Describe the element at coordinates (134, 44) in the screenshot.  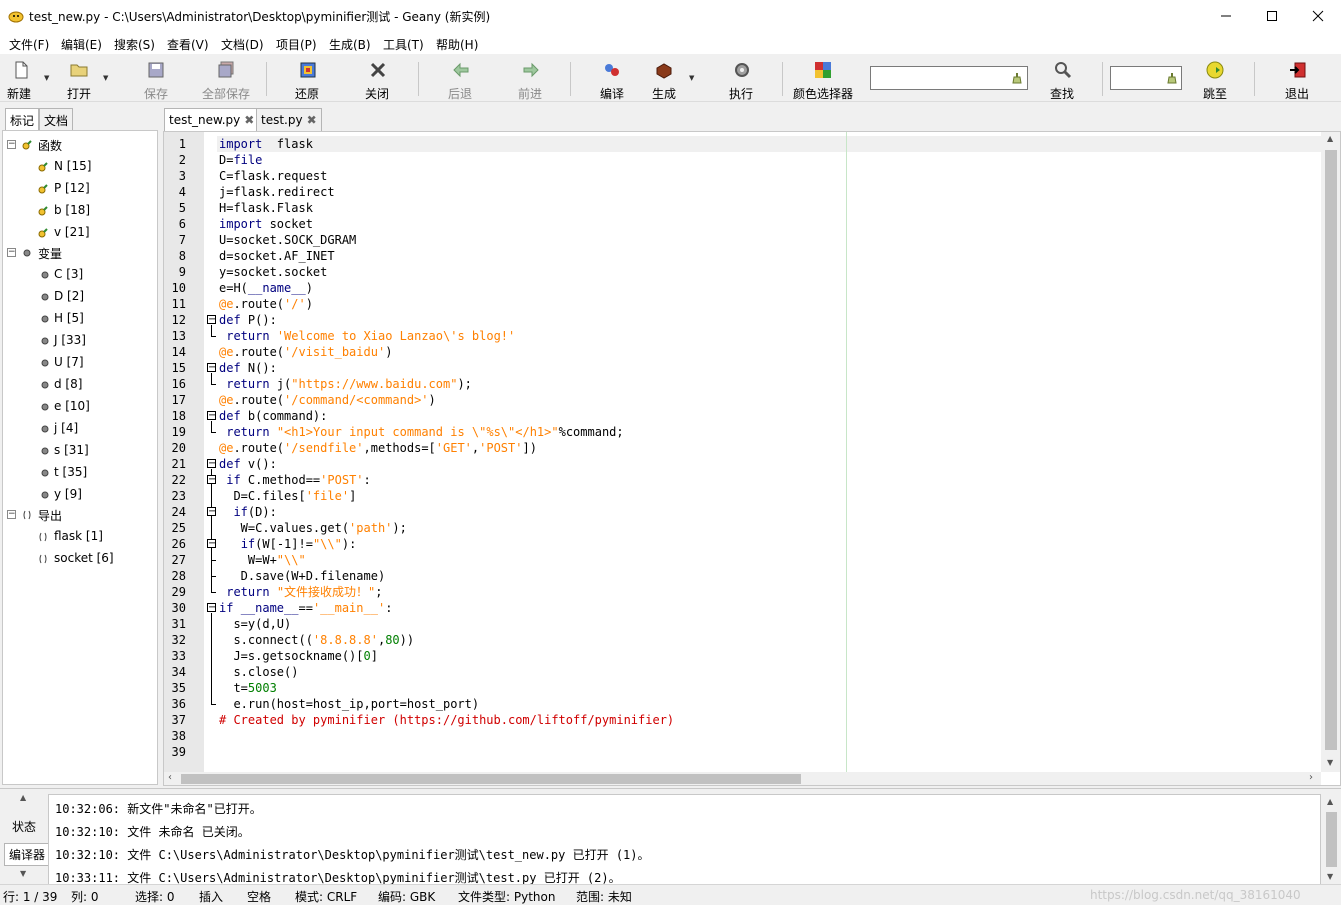
I see `menu-search: 搜索(S)` at that location.